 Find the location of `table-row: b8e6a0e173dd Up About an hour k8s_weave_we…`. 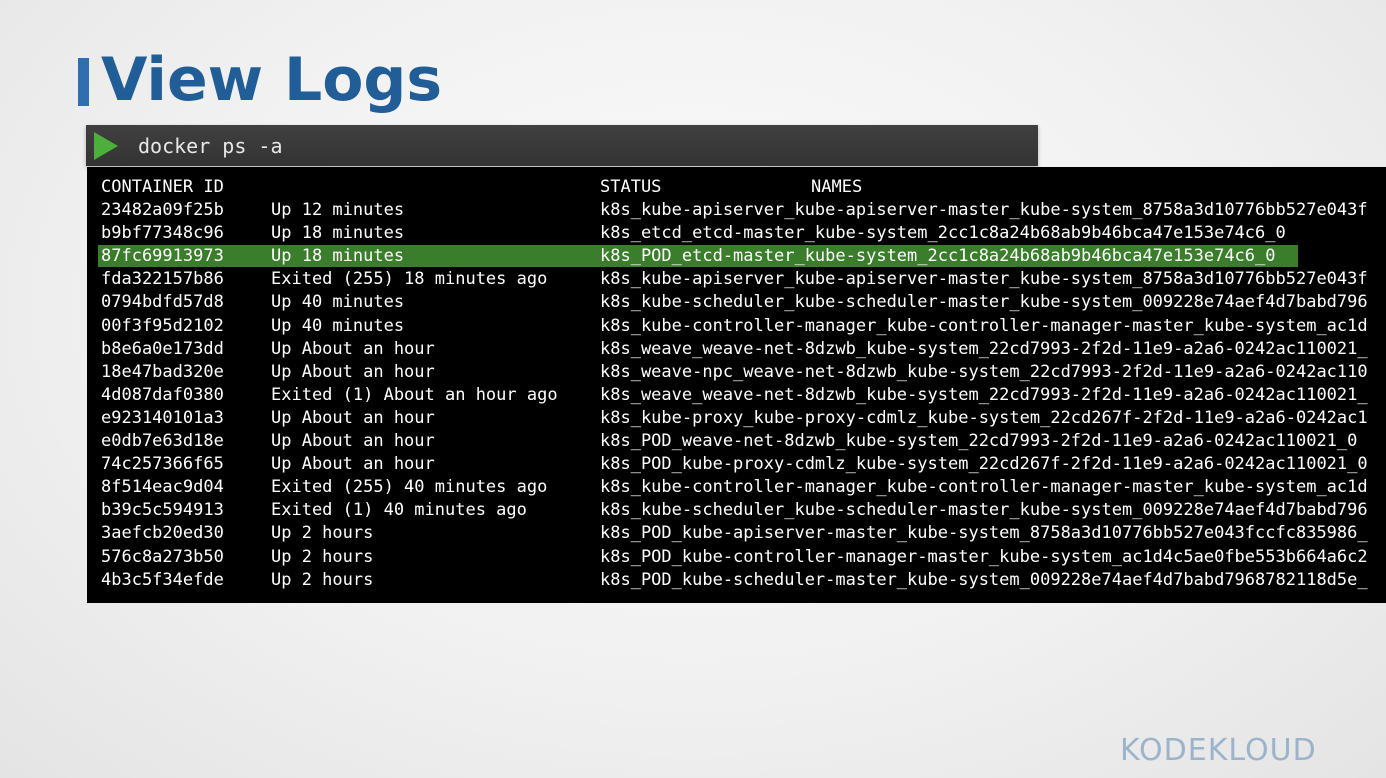

table-row: b8e6a0e173dd Up About an hour k8s_weave_we… is located at coordinates (736, 349).